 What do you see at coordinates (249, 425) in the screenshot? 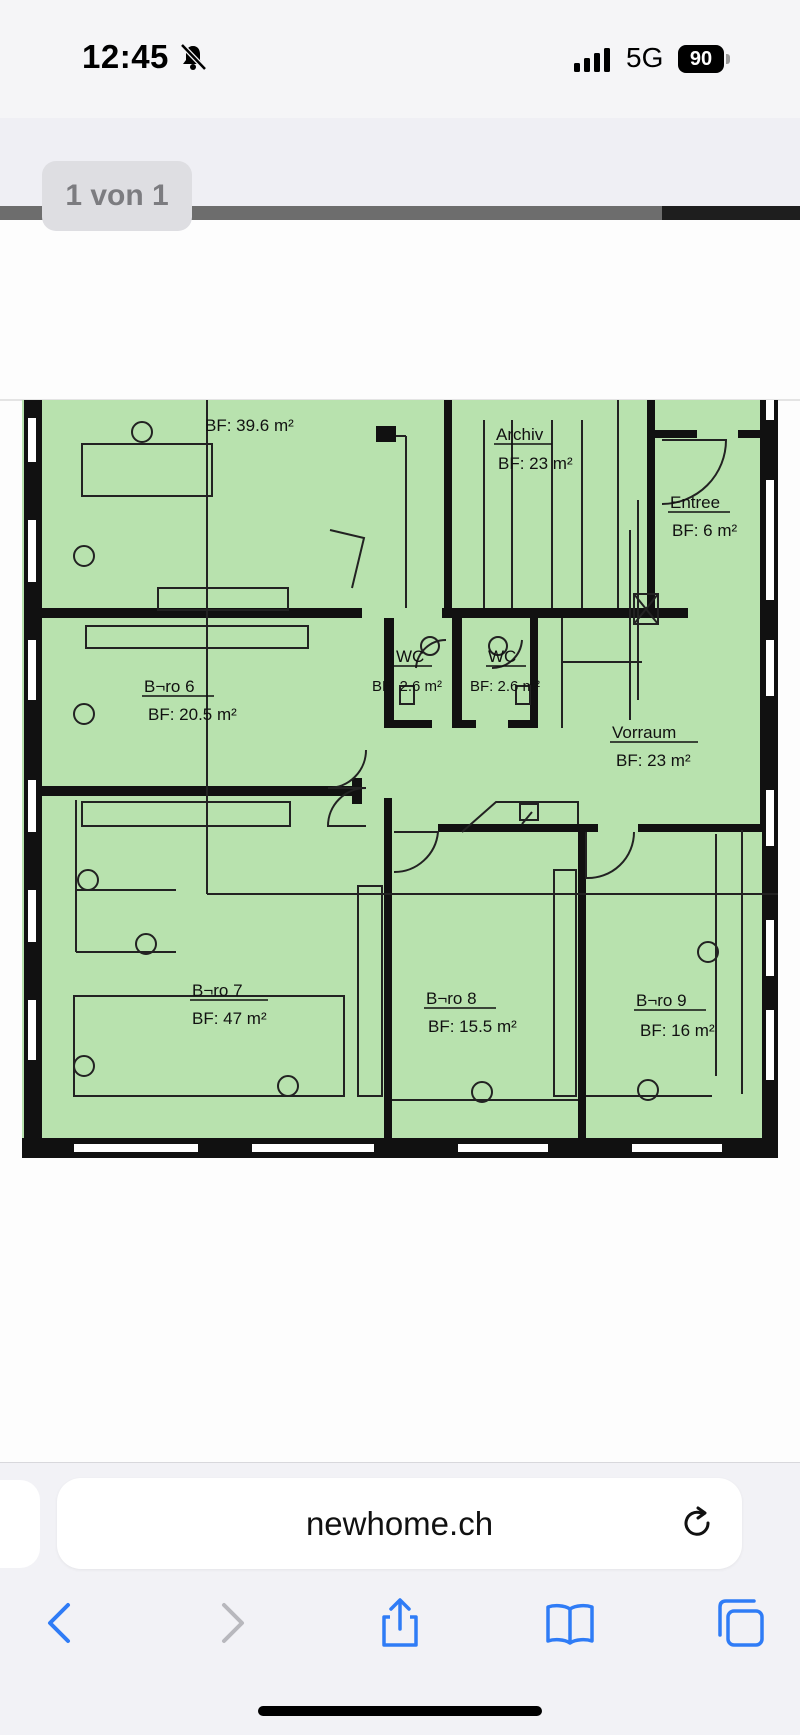
I see `room-label-1-area: BF: 39.6 m²` at bounding box center [249, 425].